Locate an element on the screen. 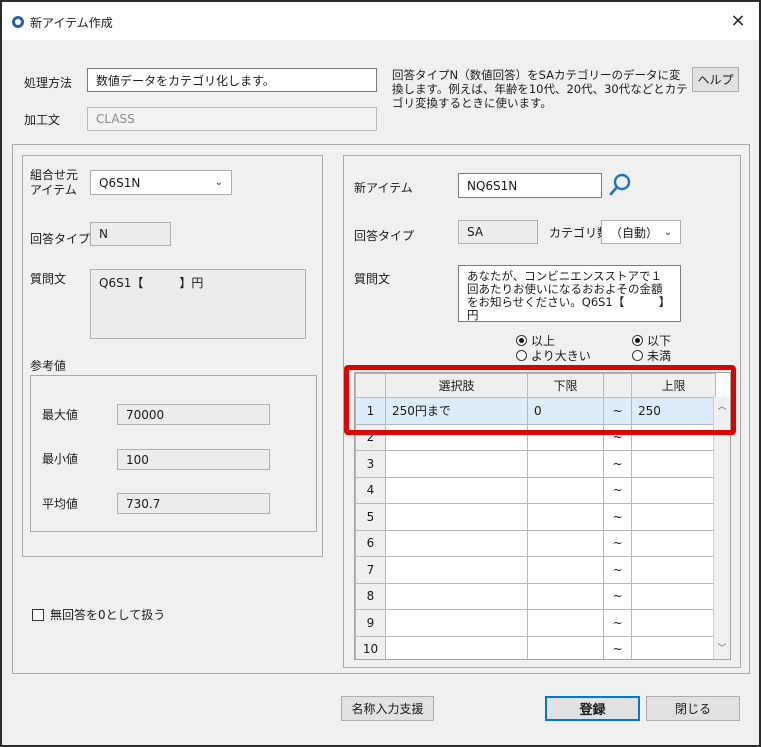 Image resolution: width=761 pixels, height=747 pixels. table-row: 5 ~ is located at coordinates (535, 517).